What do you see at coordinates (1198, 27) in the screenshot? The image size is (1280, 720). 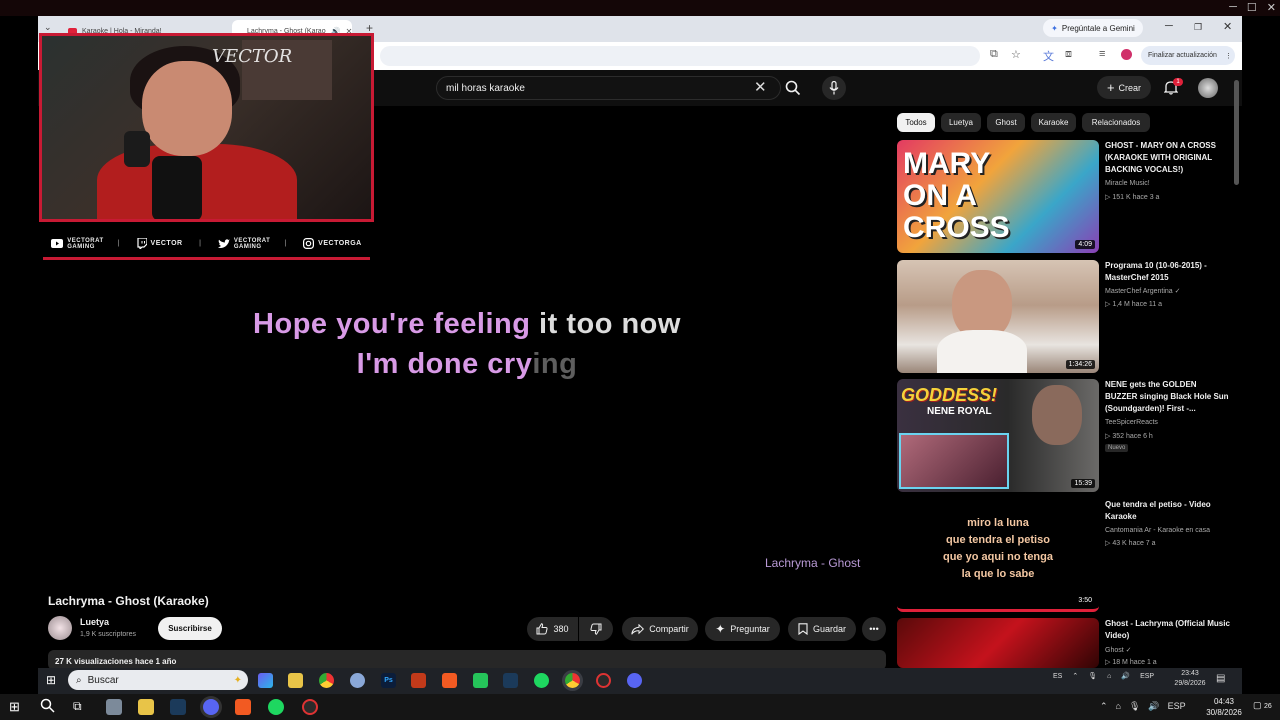 I see `browser-restore-icon: ❐` at bounding box center [1198, 27].